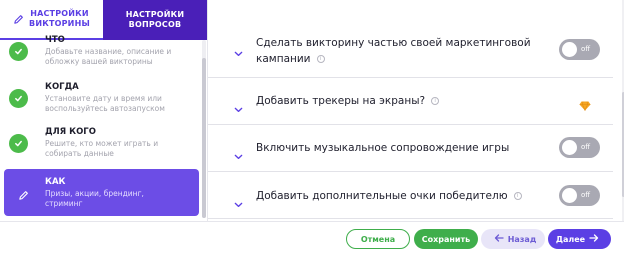 The image size is (624, 255). I want to click on cancel-button-label: Отмена, so click(378, 239).